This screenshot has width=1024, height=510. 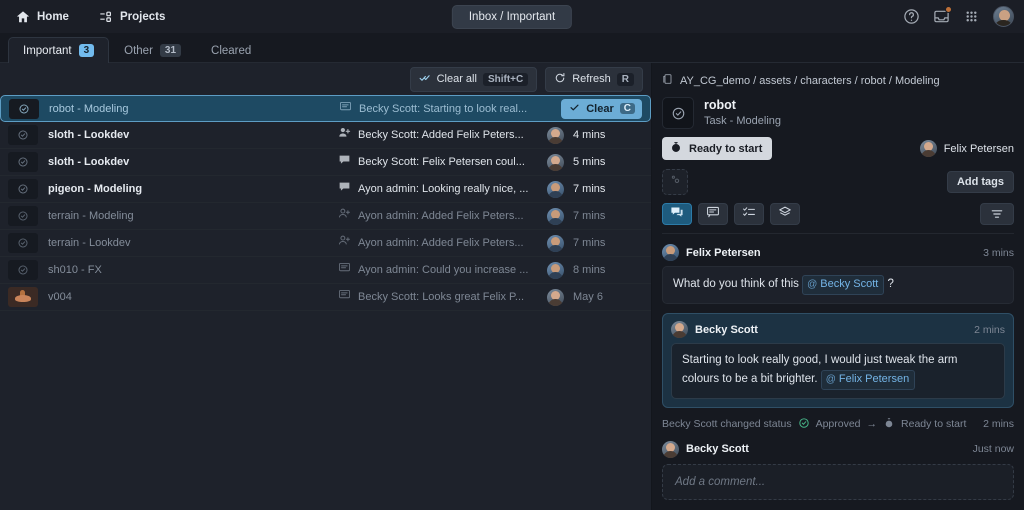 I want to click on add-tags-button: Add tags, so click(x=980, y=182).